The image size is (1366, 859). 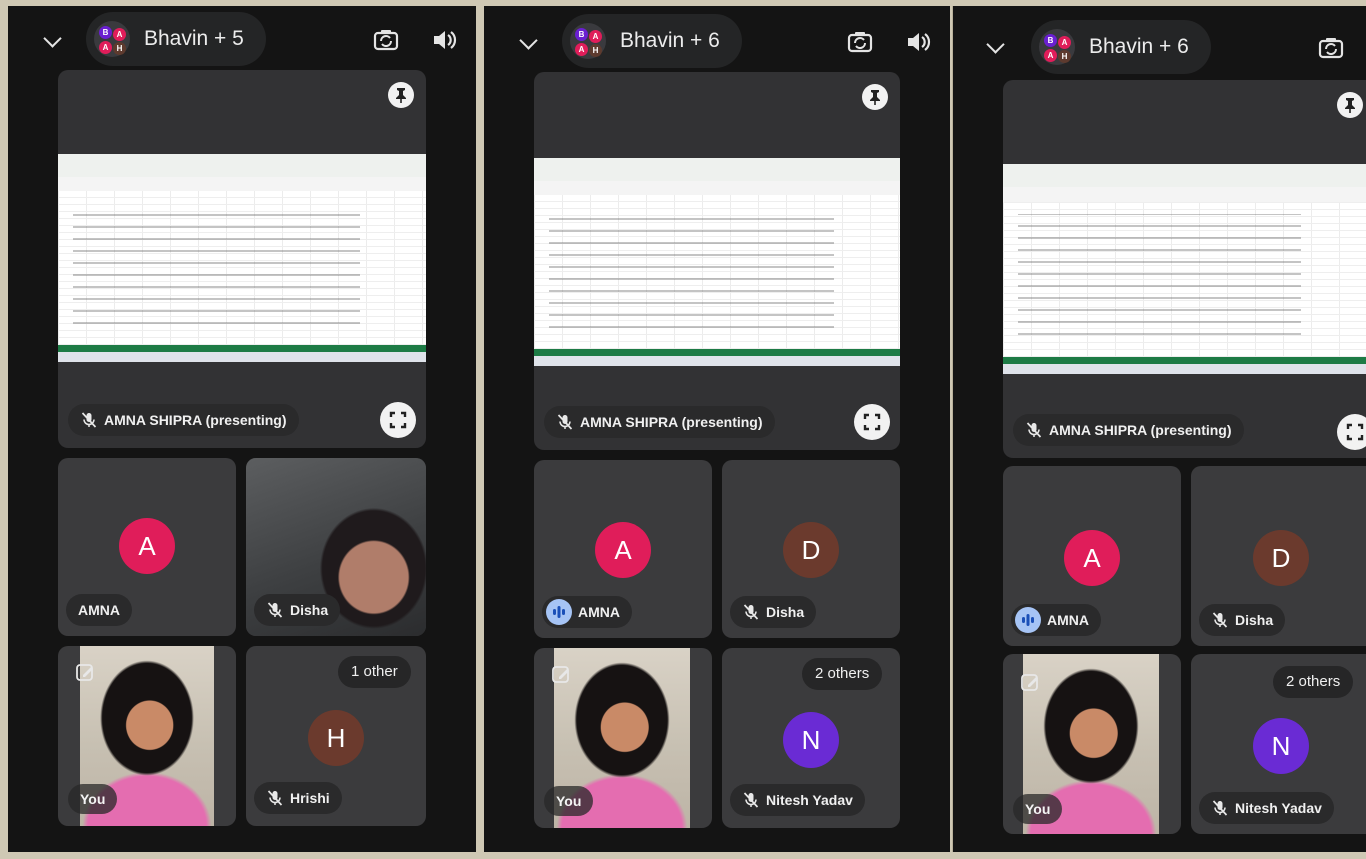 I want to click on avatar: H, so click(x=336, y=738).